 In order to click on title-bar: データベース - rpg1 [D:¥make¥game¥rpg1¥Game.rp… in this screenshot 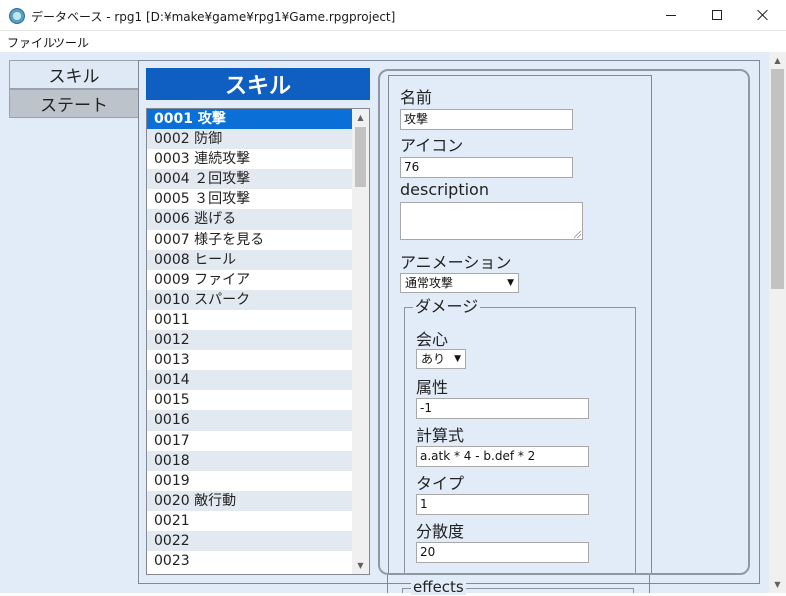, I will do `click(393, 15)`.